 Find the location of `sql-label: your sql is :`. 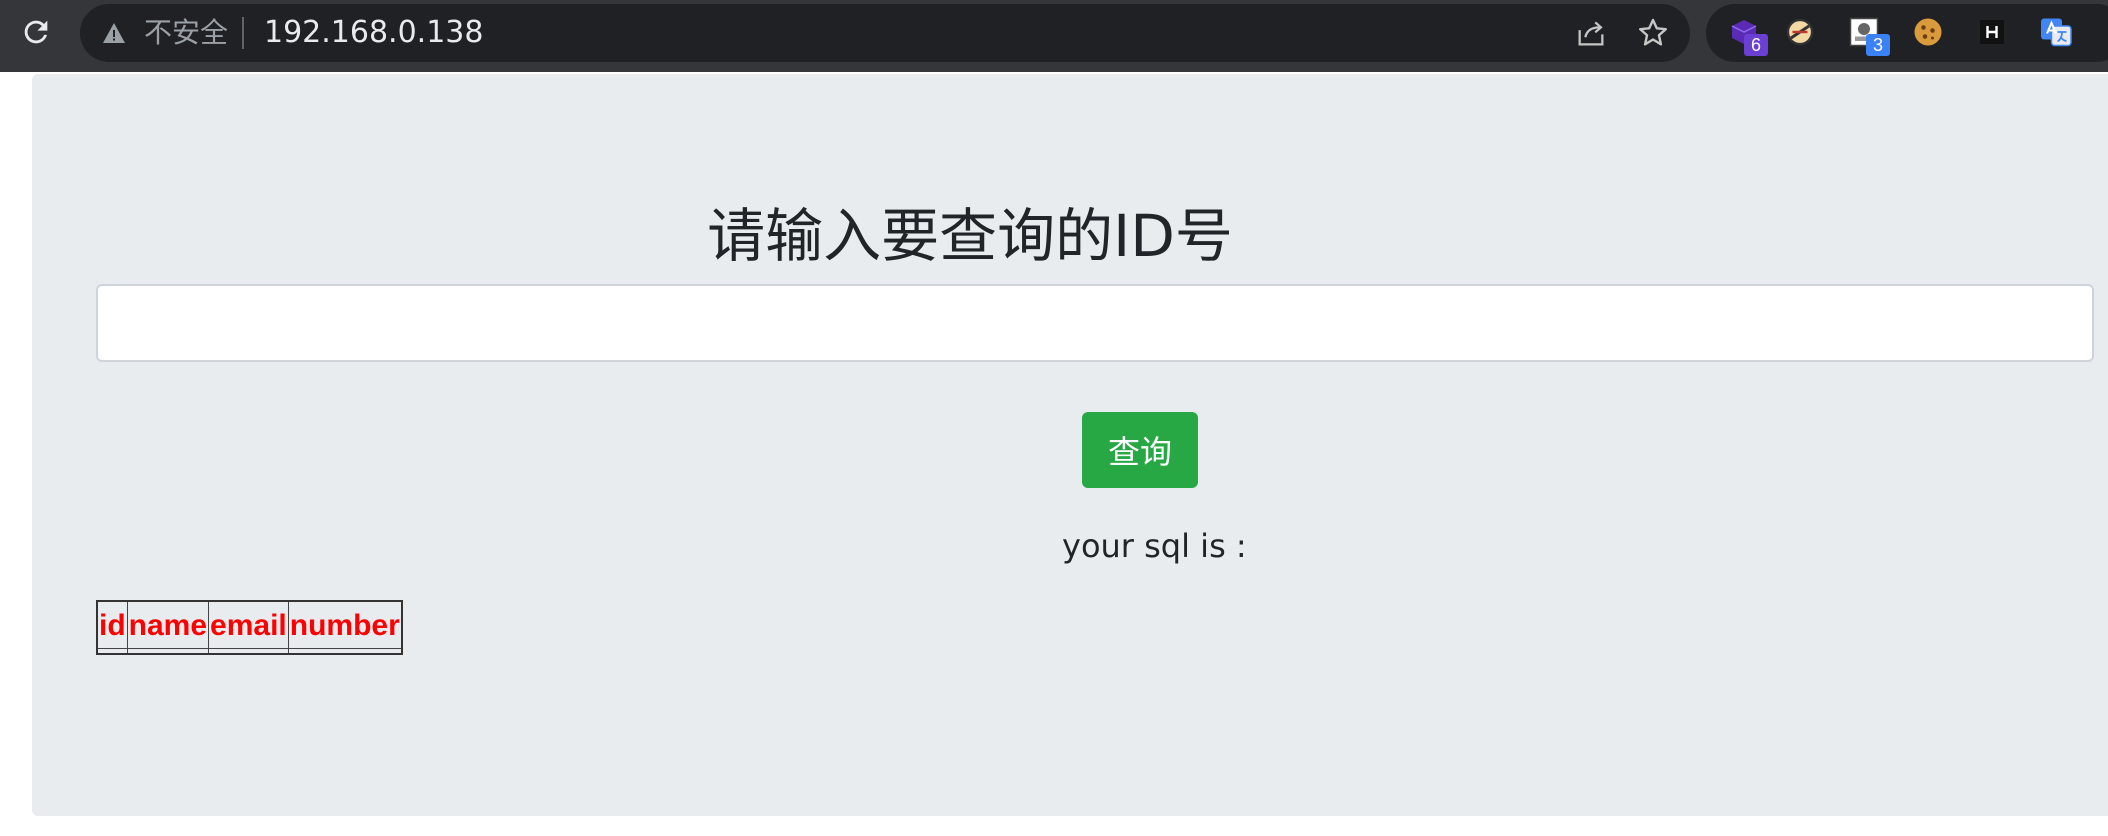

sql-label: your sql is : is located at coordinates (1154, 546).